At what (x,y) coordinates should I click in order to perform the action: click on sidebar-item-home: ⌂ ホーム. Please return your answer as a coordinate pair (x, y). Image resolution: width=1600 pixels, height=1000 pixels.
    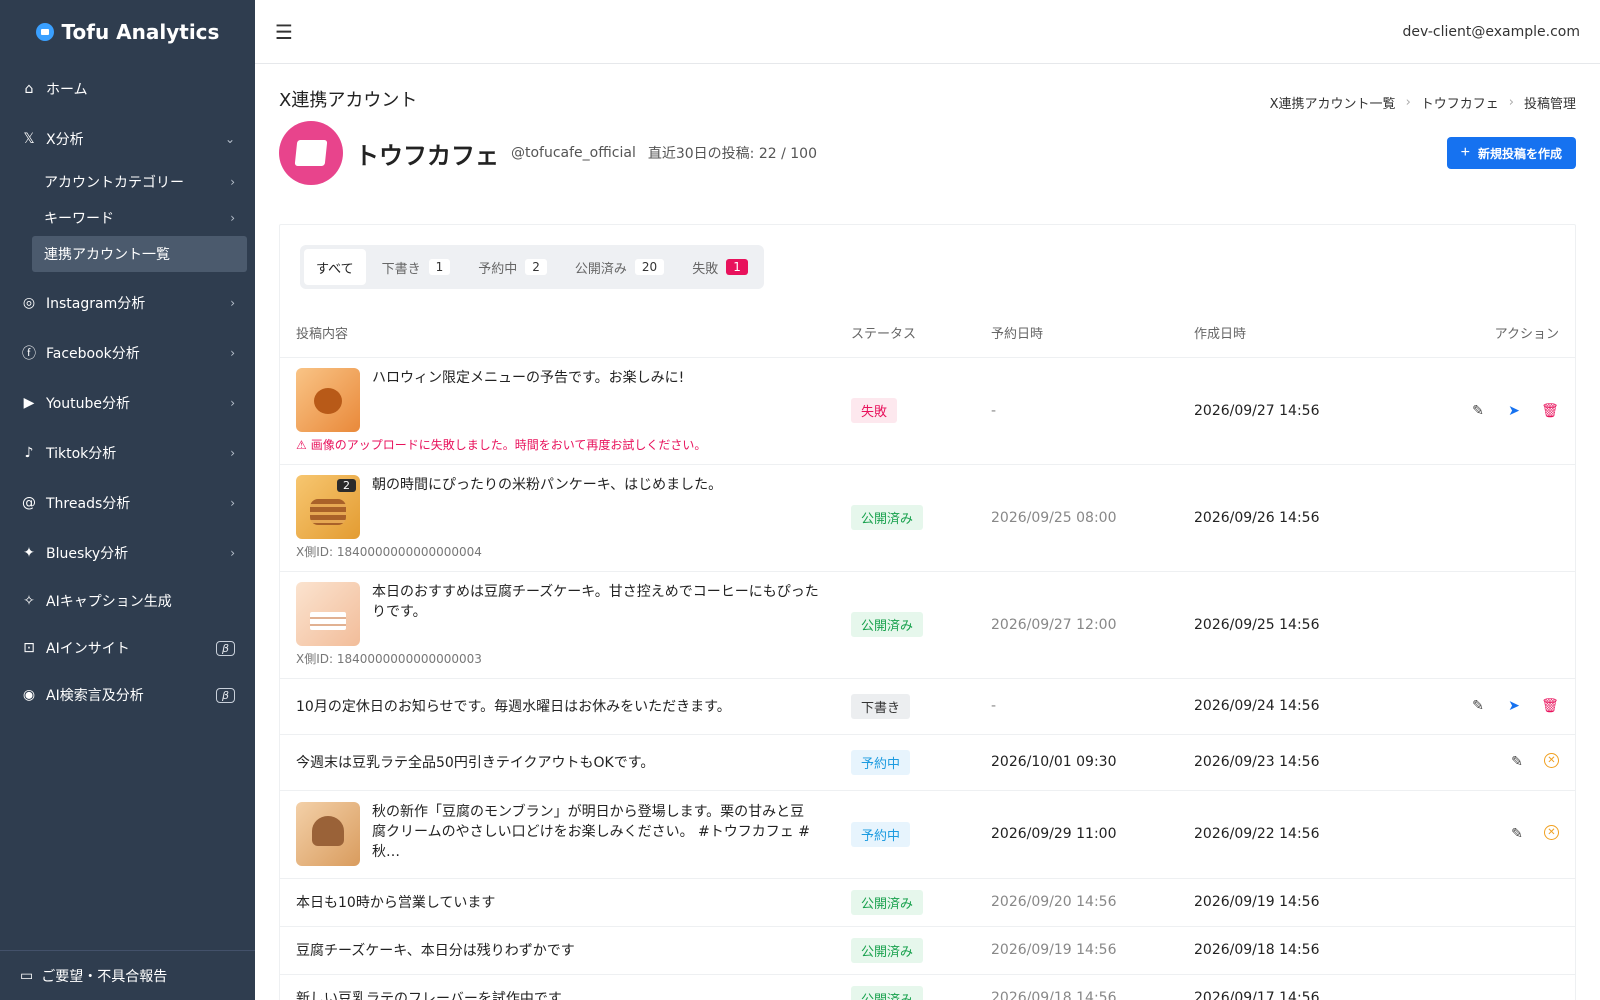
    Looking at the image, I should click on (127, 89).